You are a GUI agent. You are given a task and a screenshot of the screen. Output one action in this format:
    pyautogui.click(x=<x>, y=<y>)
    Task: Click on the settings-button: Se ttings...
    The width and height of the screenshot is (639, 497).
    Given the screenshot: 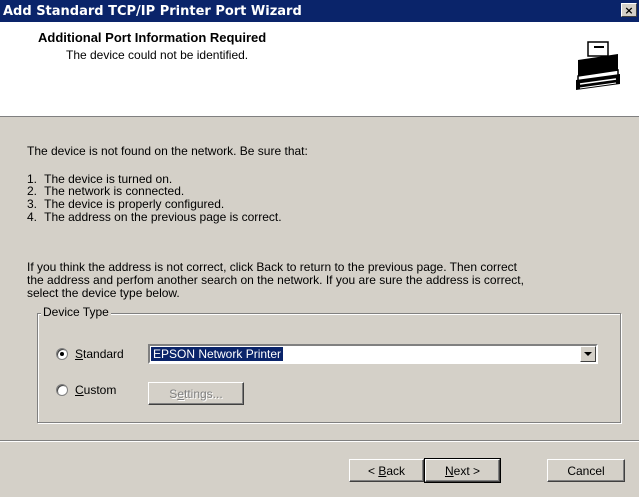 What is the action you would take?
    pyautogui.click(x=196, y=393)
    